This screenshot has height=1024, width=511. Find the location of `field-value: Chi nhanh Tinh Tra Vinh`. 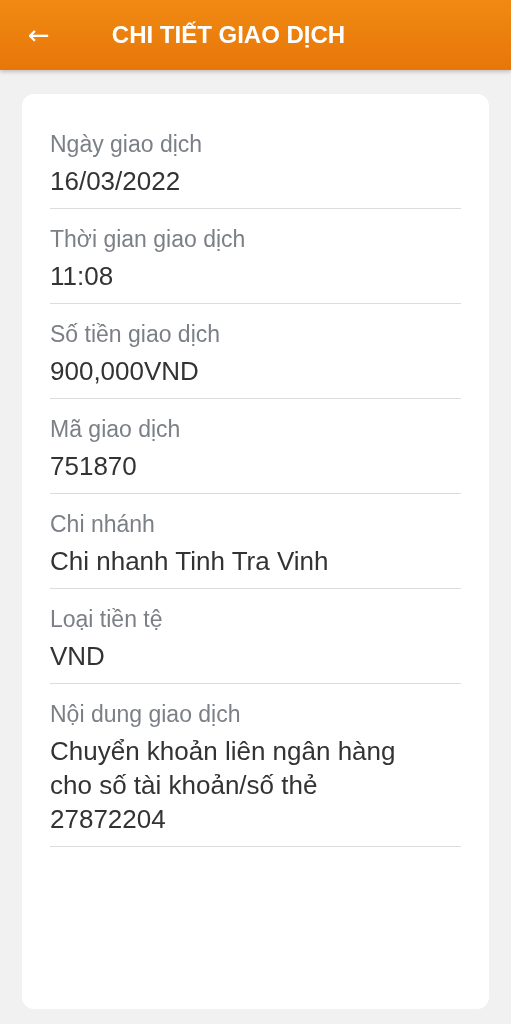

field-value: Chi nhanh Tinh Tra Vinh is located at coordinates (190, 561).